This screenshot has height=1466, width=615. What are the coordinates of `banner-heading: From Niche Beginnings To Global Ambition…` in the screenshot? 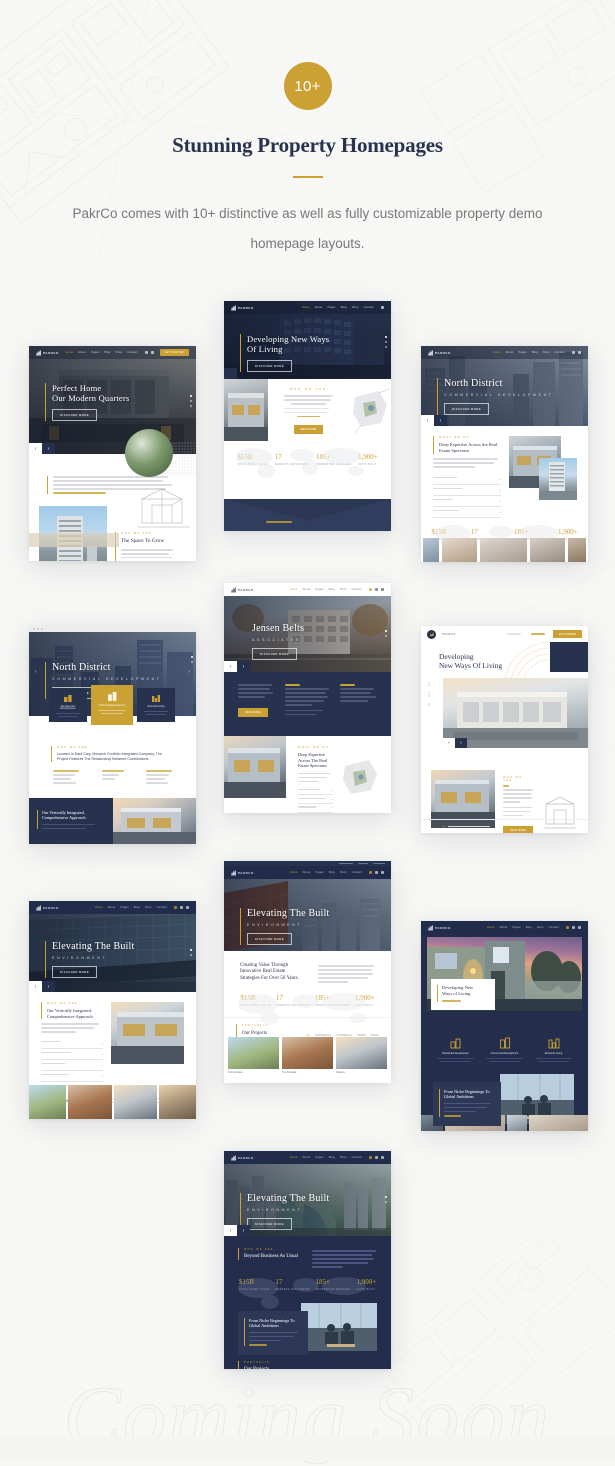 It's located at (272, 1323).